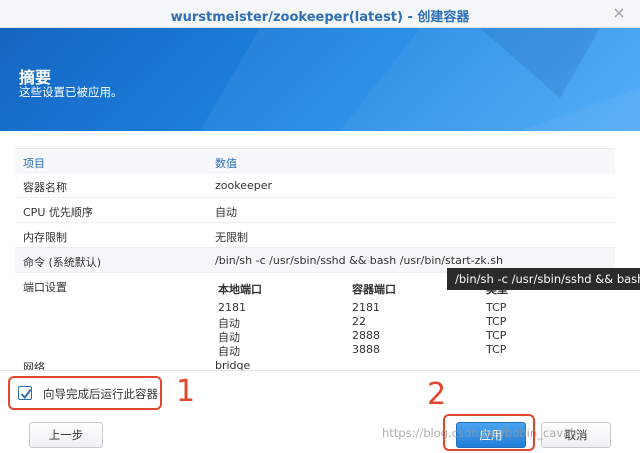 The height and width of the screenshot is (453, 640). Describe the element at coordinates (240, 289) in the screenshot. I see `ports-header-local: 本地端口` at that location.